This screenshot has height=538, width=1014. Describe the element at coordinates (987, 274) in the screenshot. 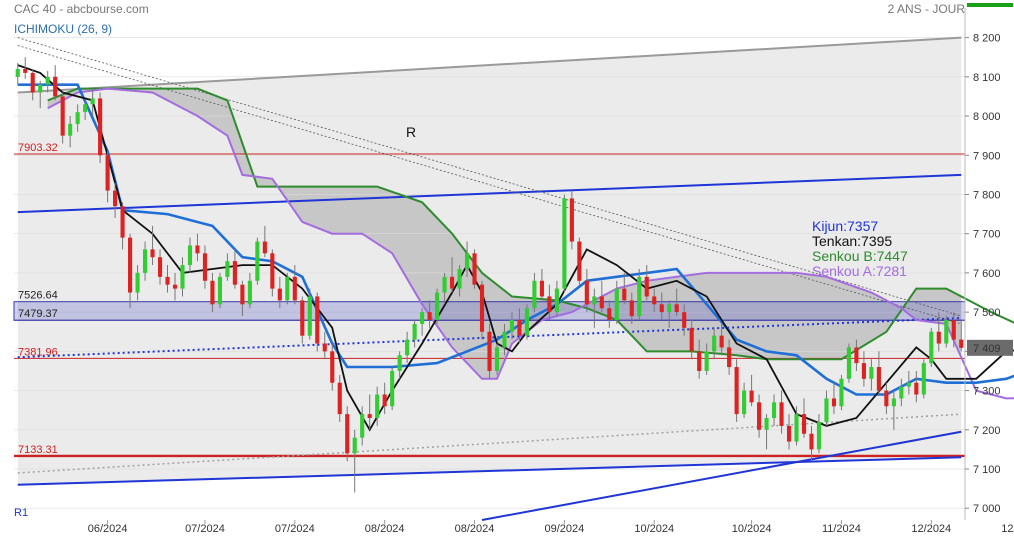

I see `price-tick-label: 7 600` at that location.